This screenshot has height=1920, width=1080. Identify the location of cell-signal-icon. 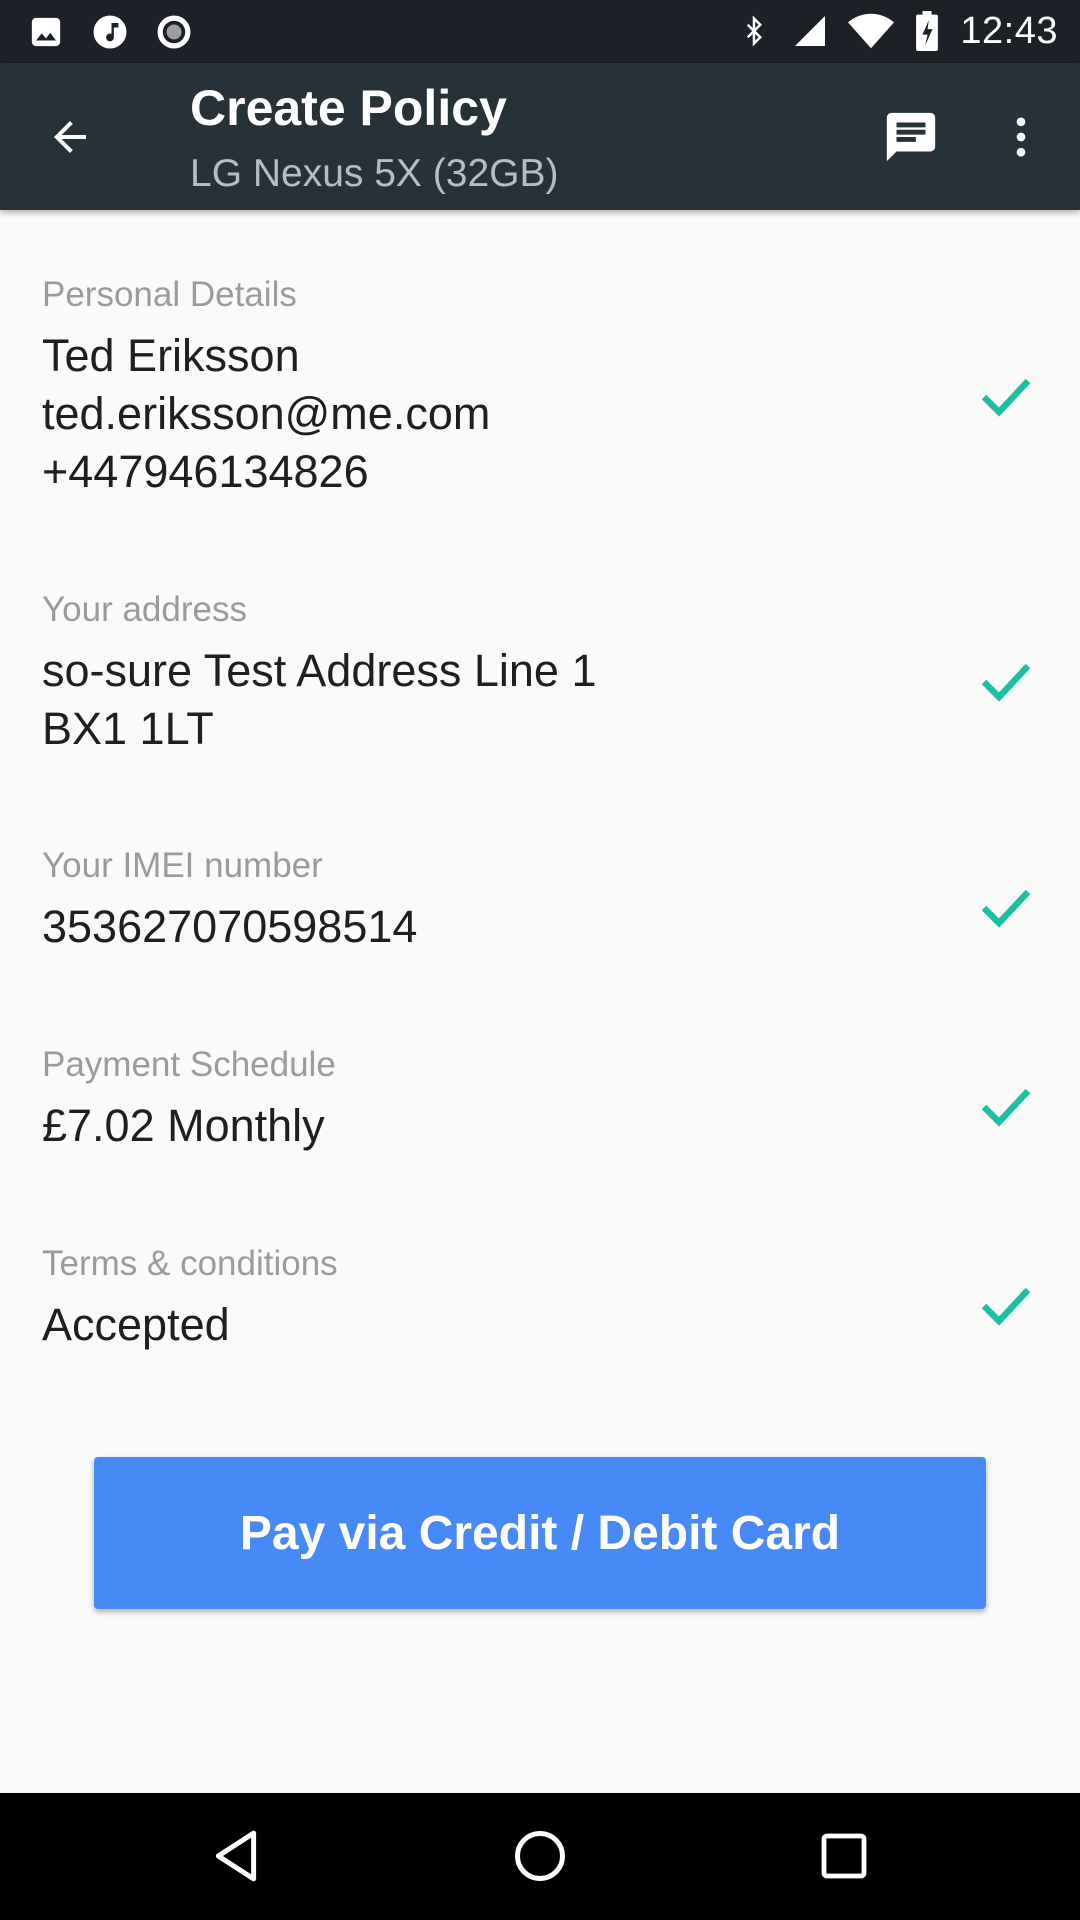
(810, 31).